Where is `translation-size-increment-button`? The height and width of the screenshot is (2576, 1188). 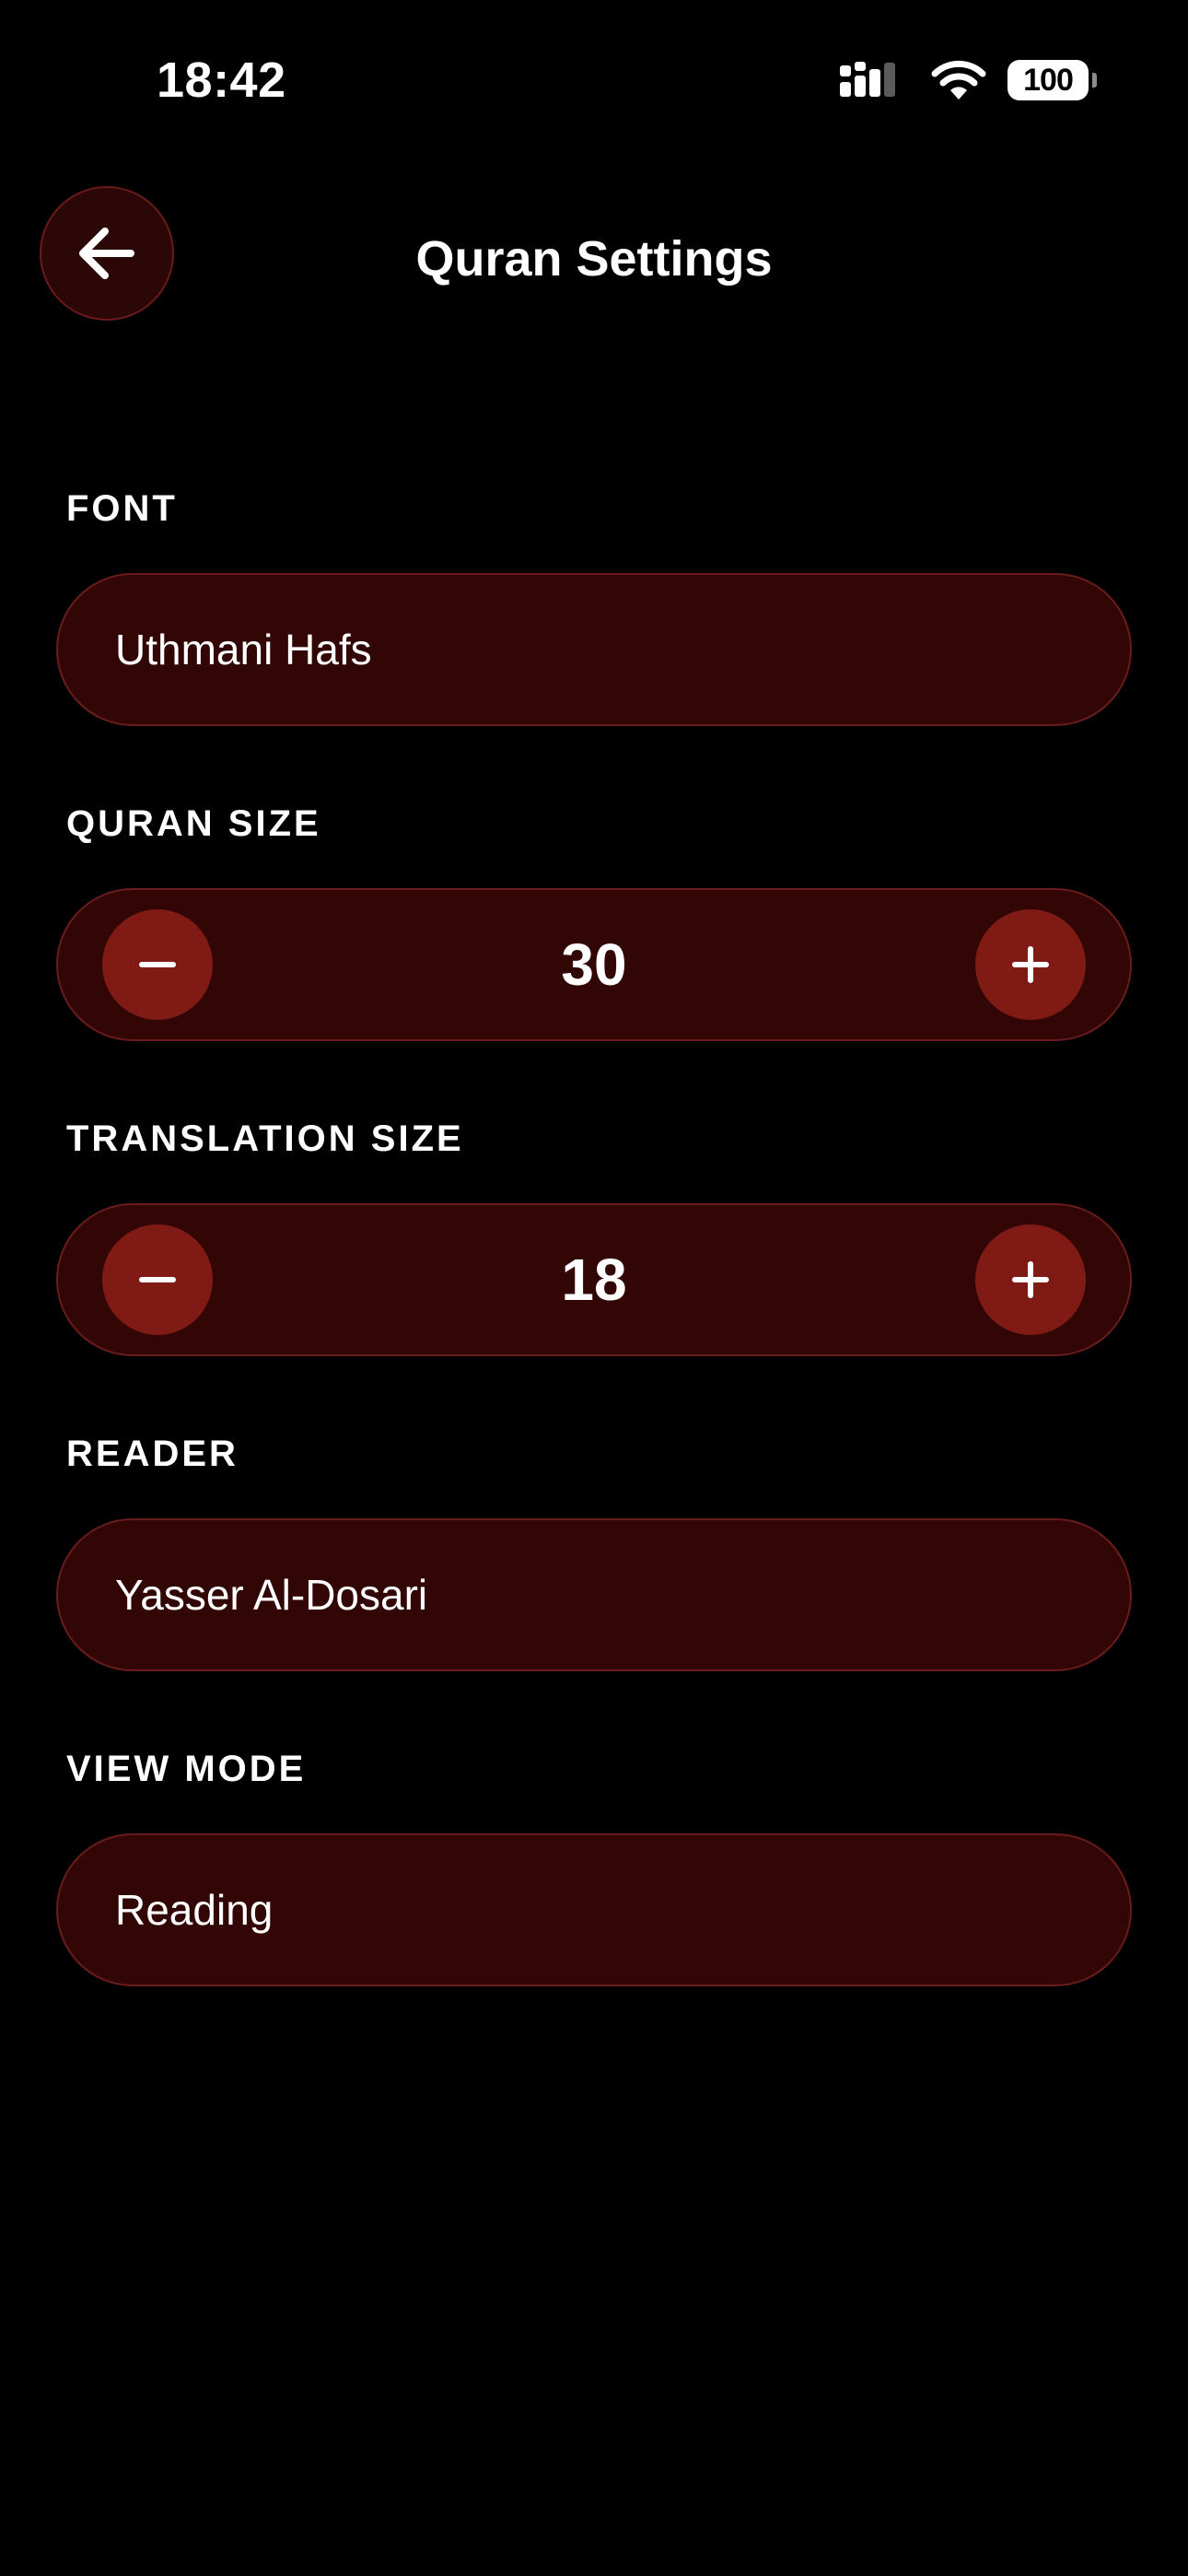 translation-size-increment-button is located at coordinates (1030, 1279).